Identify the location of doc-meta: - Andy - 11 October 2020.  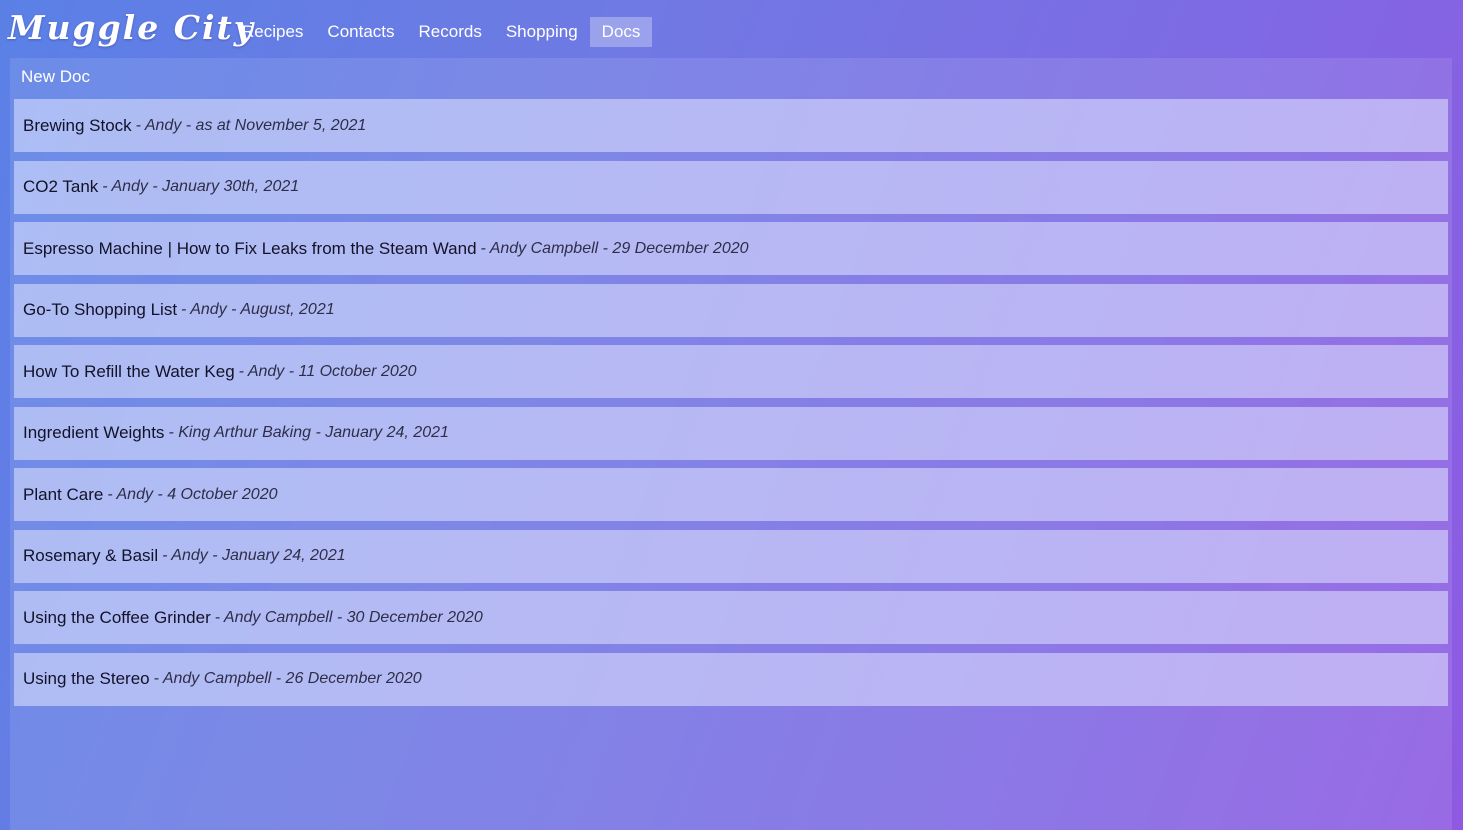
(327, 371).